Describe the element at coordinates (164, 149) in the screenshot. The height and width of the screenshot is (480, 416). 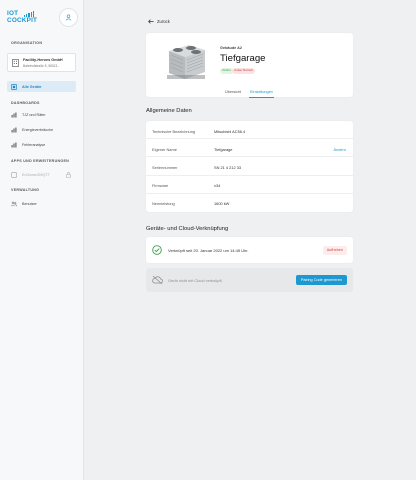
I see `row-key: Eigener Name` at that location.